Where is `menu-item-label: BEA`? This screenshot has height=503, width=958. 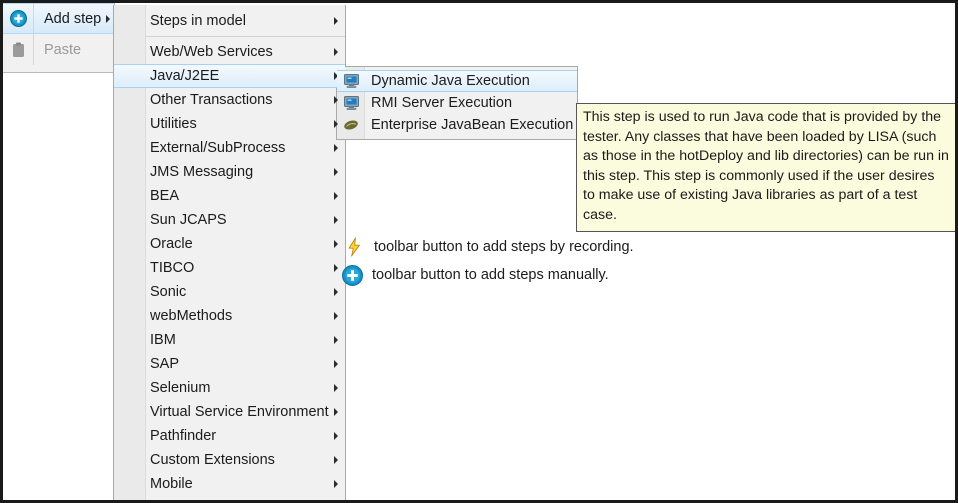
menu-item-label: BEA is located at coordinates (165, 195).